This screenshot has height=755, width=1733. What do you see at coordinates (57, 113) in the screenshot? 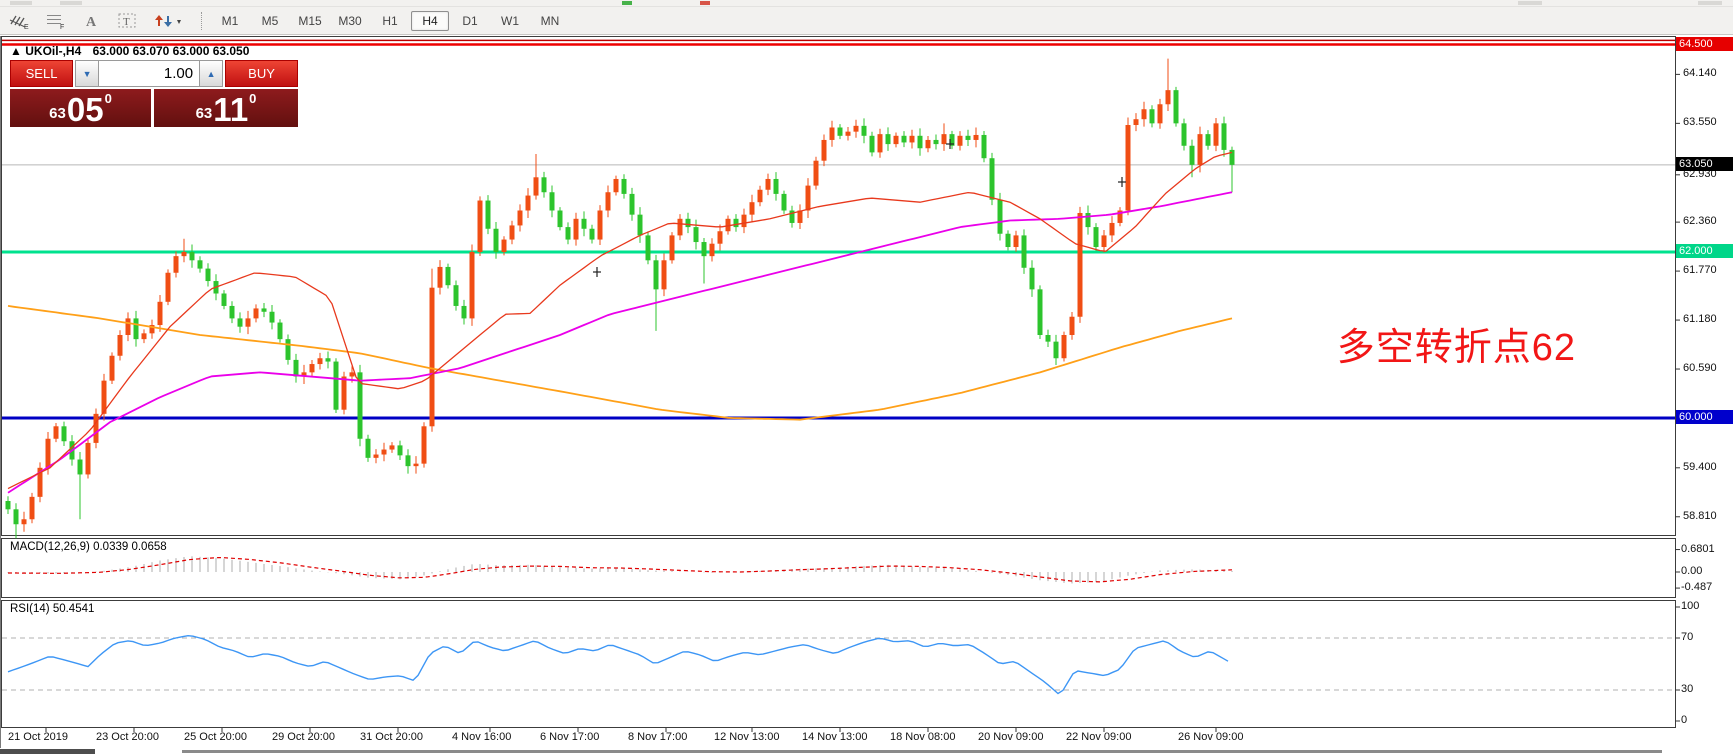
I see `bid-prefix: 63` at bounding box center [57, 113].